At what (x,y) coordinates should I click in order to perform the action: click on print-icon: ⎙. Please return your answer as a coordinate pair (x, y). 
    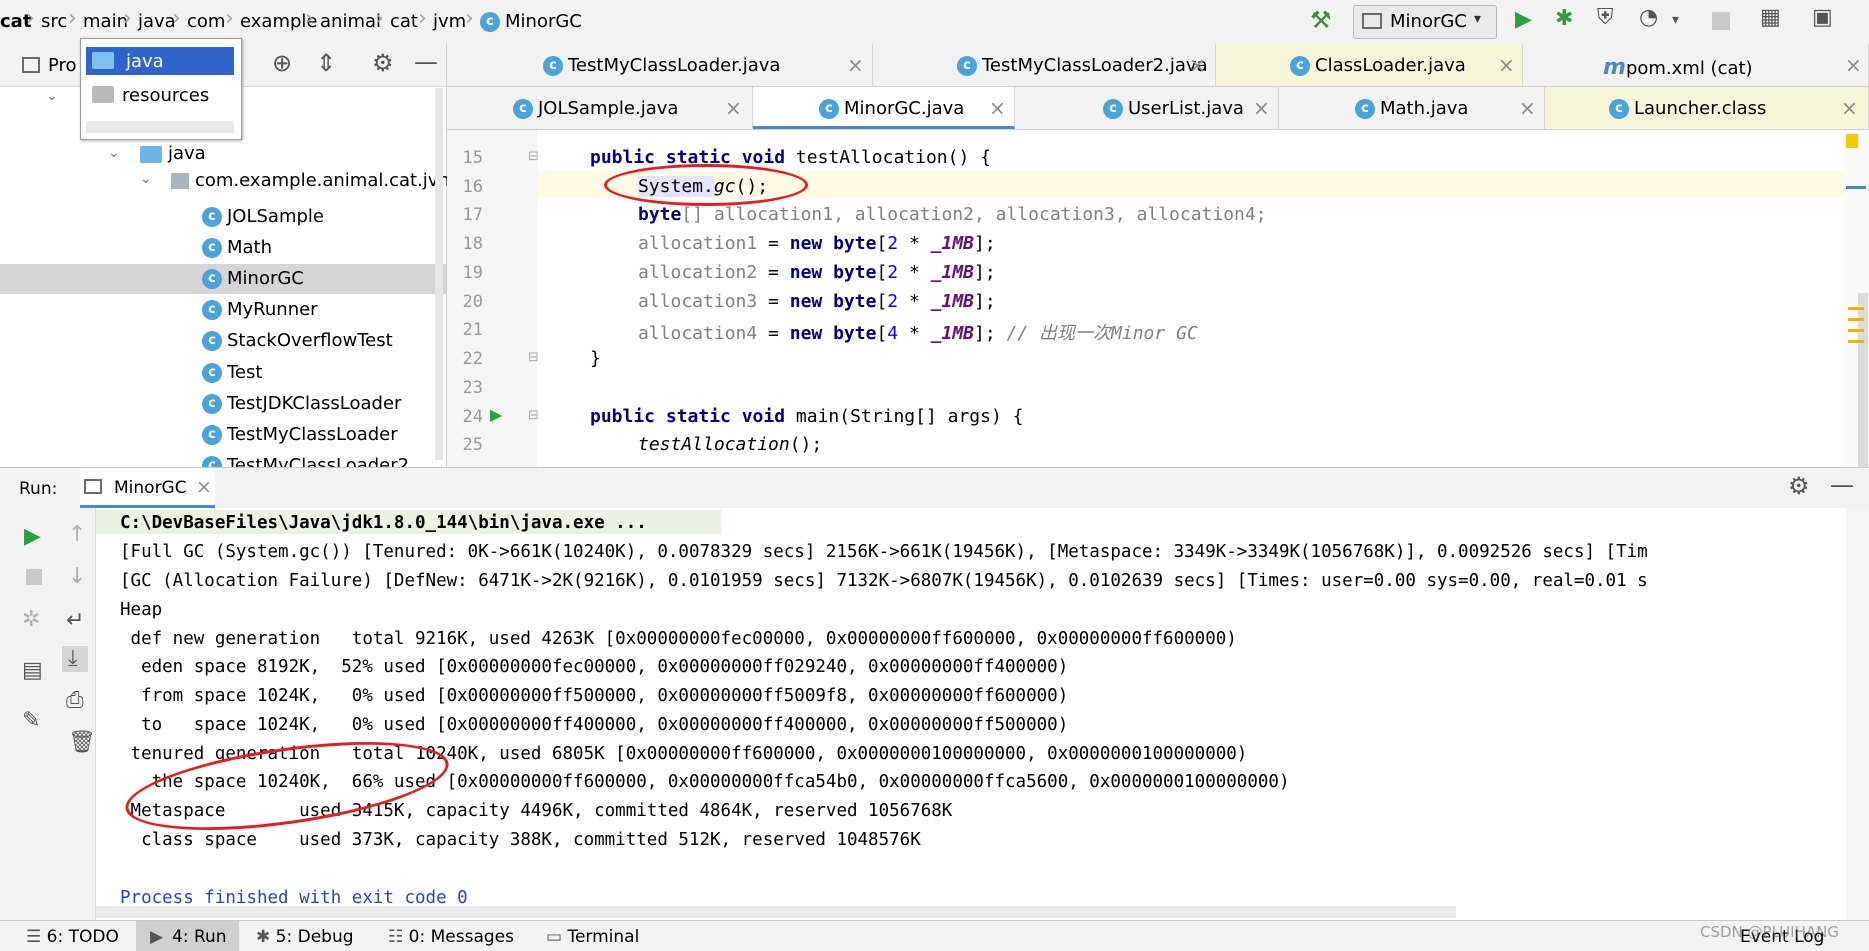
    Looking at the image, I should click on (75, 700).